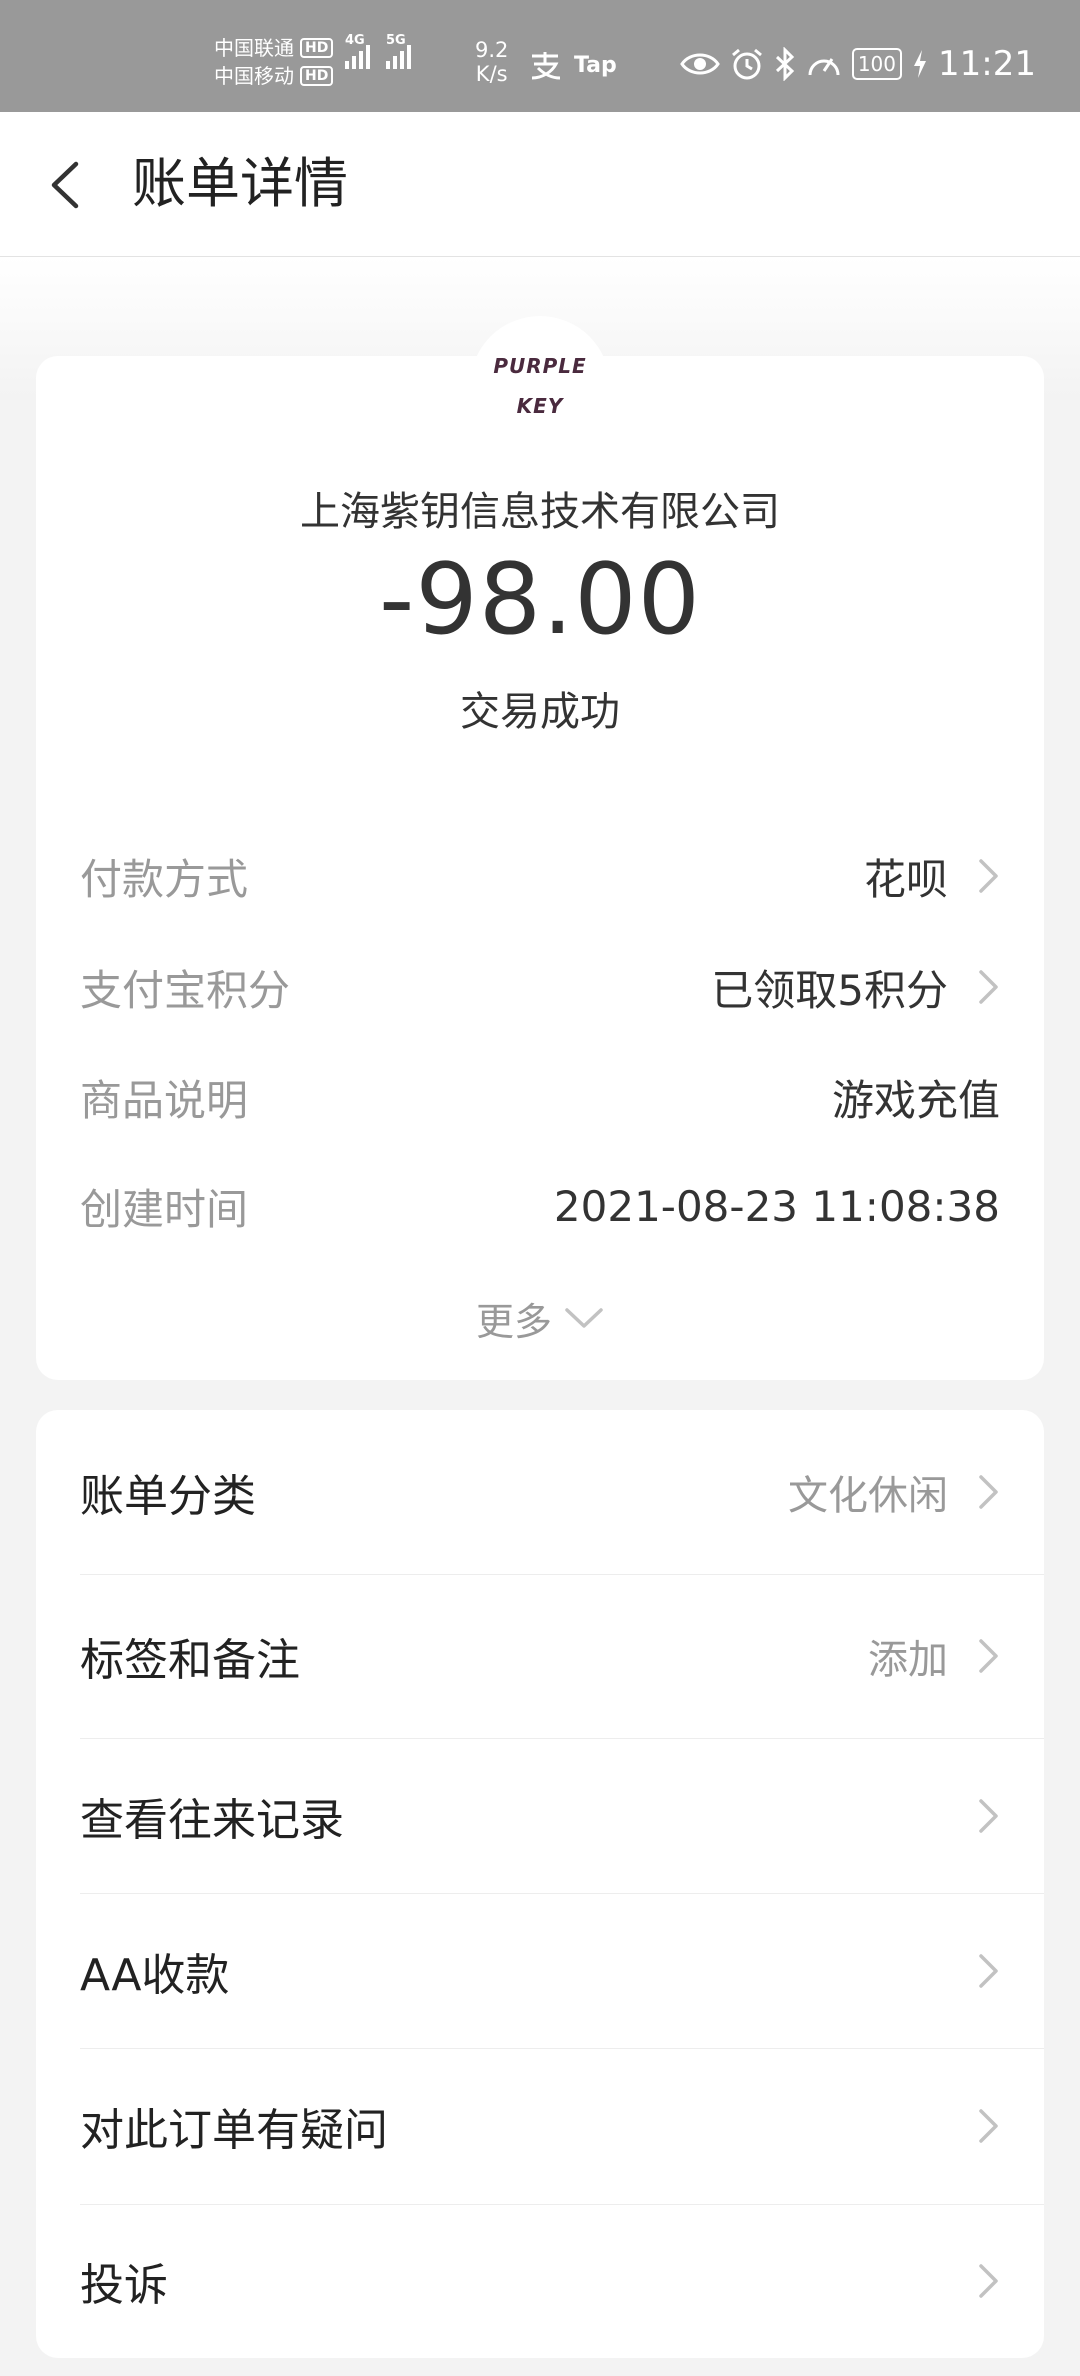 The width and height of the screenshot is (1080, 2376). Describe the element at coordinates (164, 1209) in the screenshot. I see `detail-label: 创建时间` at that location.